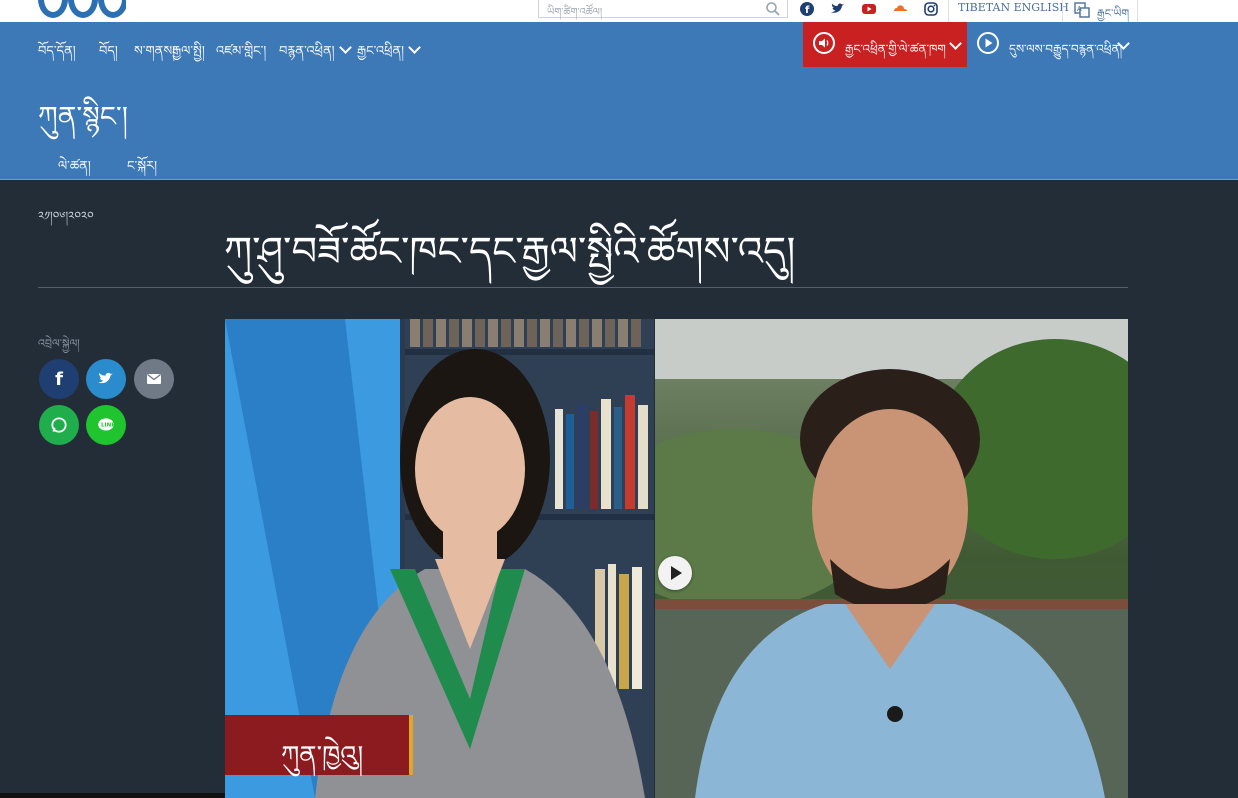 This screenshot has width=1238, height=798. What do you see at coordinates (1013, 7) in the screenshot?
I see `english-link: TIBETAN ENGLISH` at bounding box center [1013, 7].